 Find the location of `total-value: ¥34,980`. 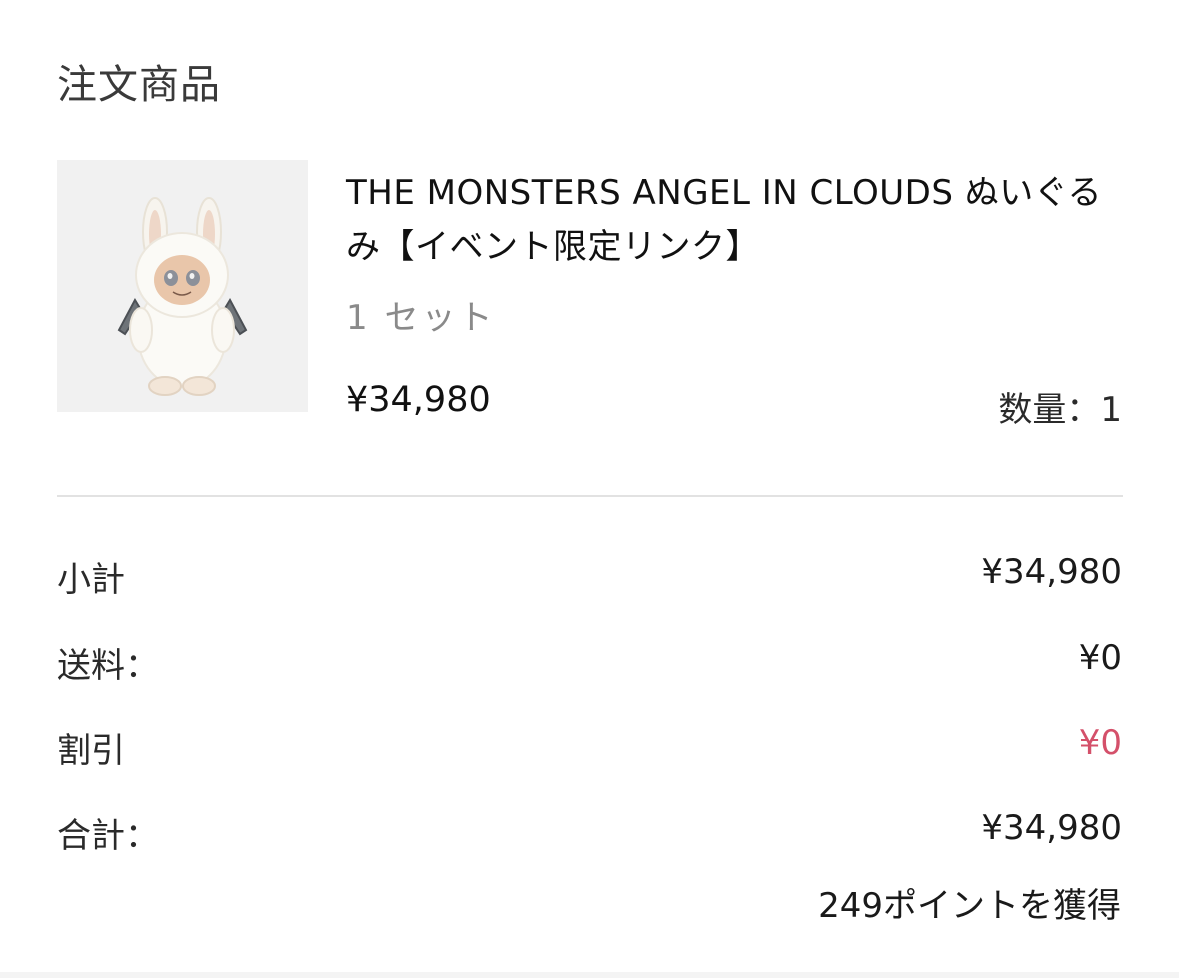

total-value: ¥34,980 is located at coordinates (1051, 828).